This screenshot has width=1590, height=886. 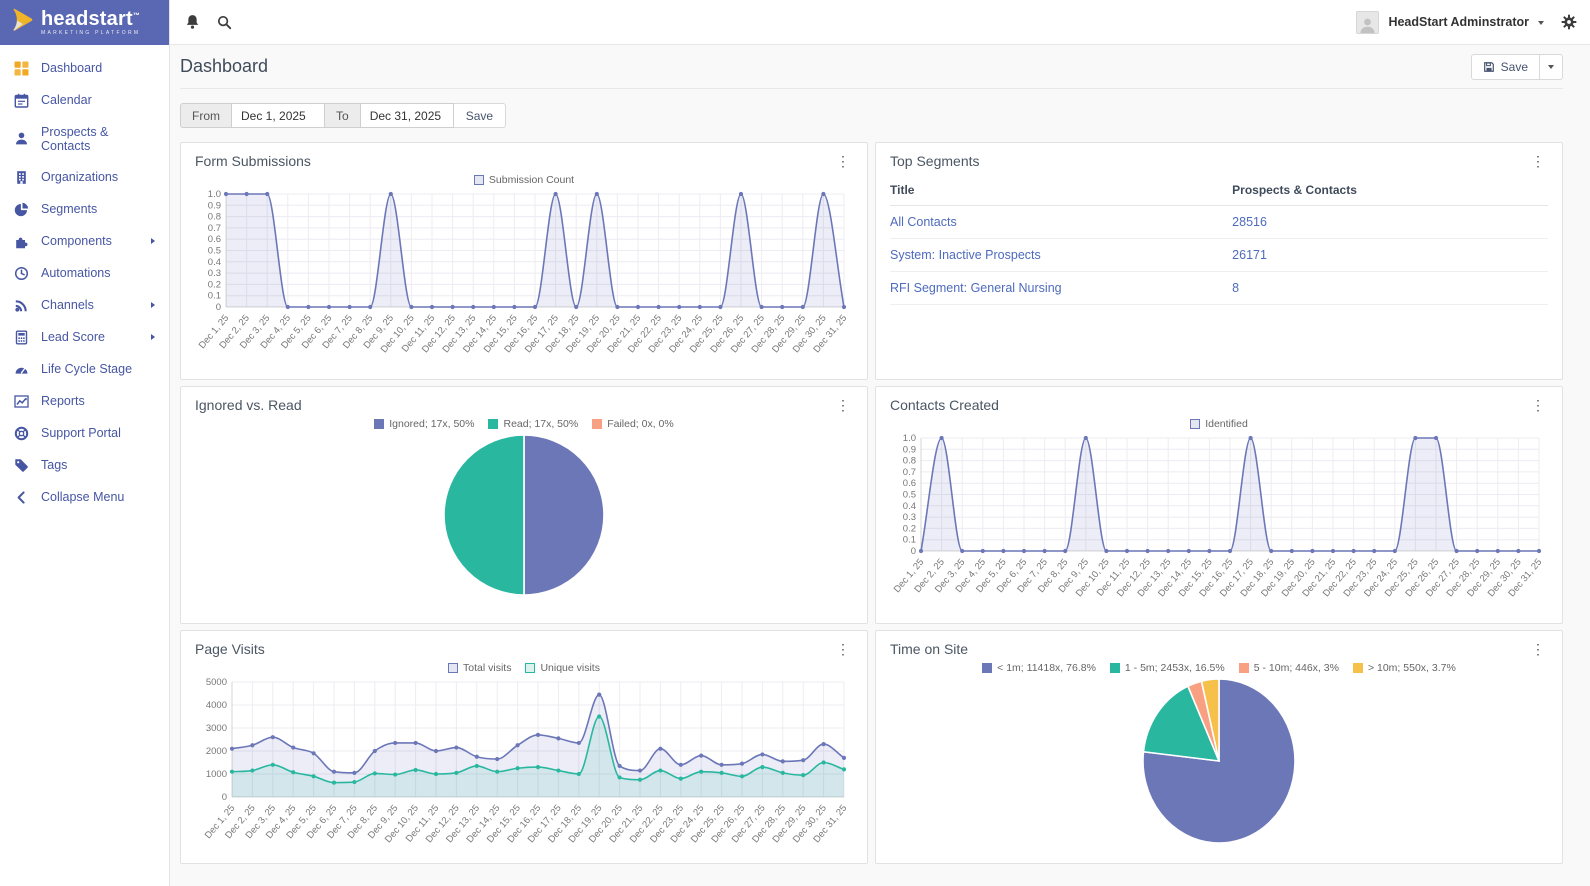 I want to click on sidebar-item-collapse-menu: Collapse Menu, so click(x=84, y=497).